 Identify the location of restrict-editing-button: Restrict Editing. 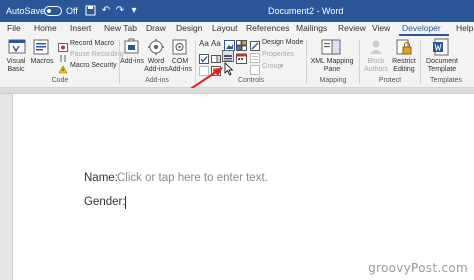
(404, 66).